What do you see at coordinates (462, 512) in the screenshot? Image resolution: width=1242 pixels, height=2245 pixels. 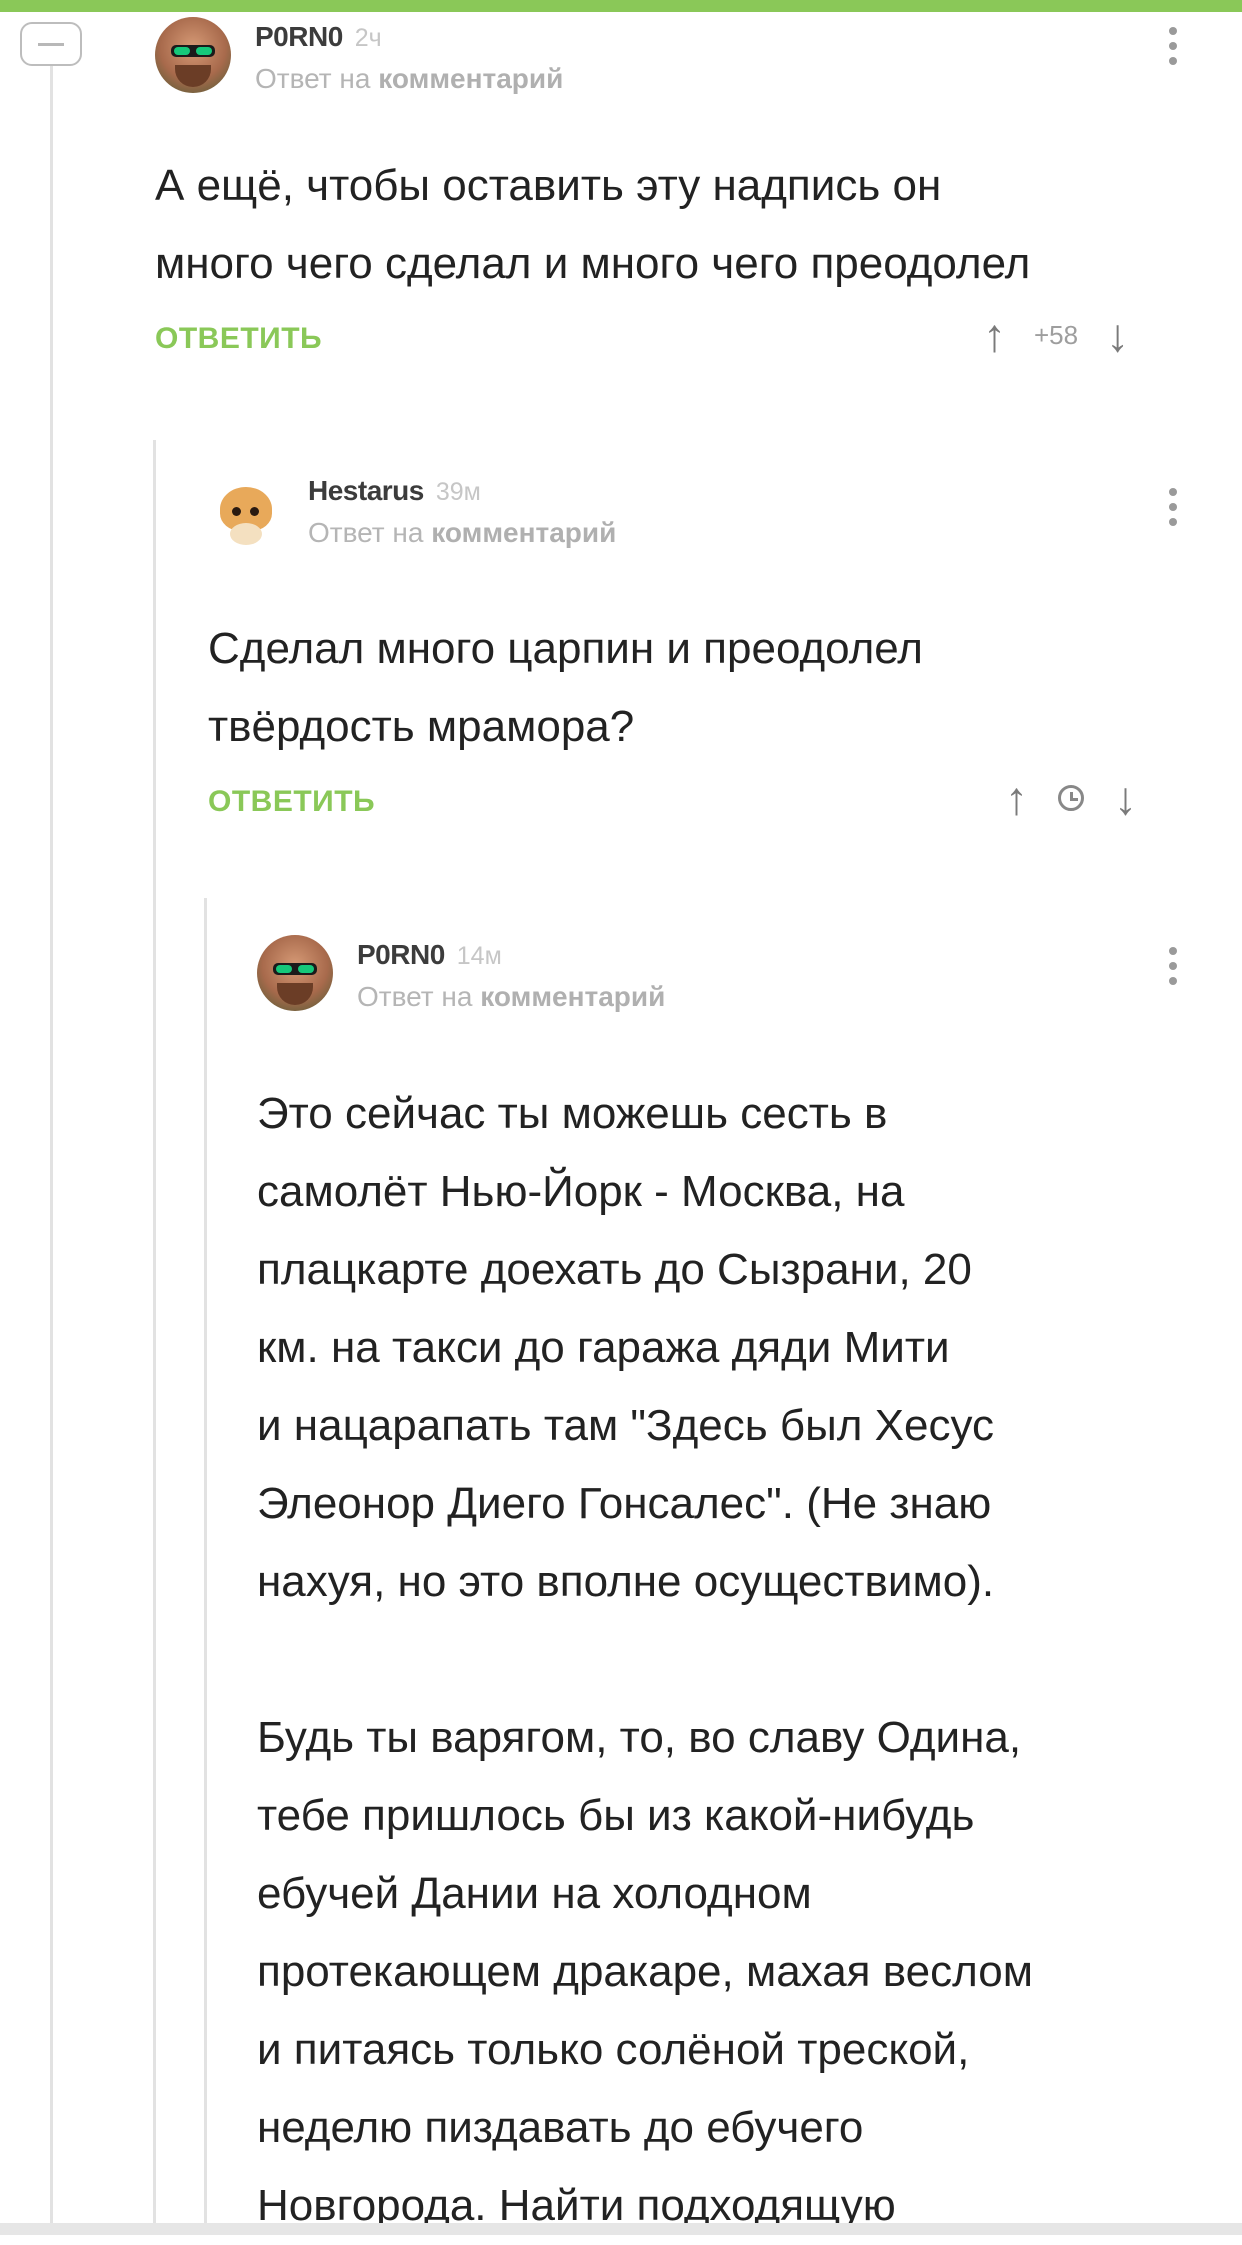 I see `comment-meta: Hestarus 39м Ответ на комментарий` at bounding box center [462, 512].